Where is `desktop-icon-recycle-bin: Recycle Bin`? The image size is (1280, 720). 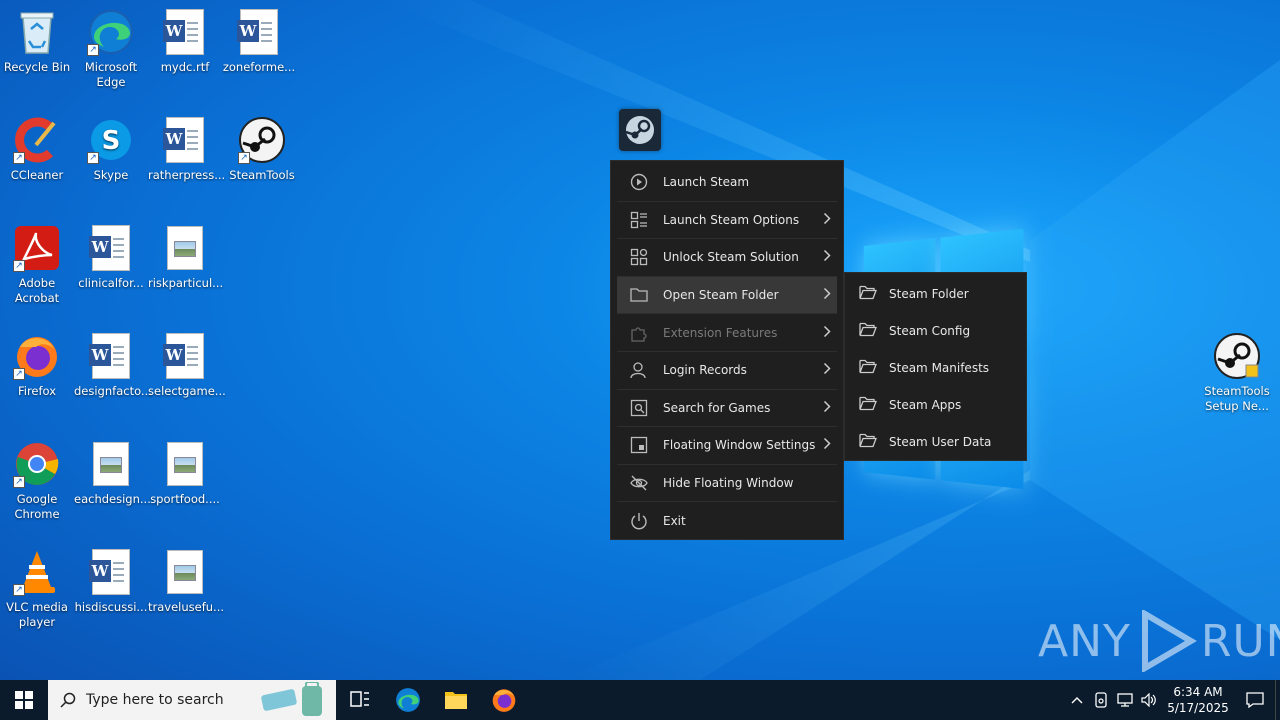
desktop-icon-recycle-bin: Recycle Bin is located at coordinates (37, 41).